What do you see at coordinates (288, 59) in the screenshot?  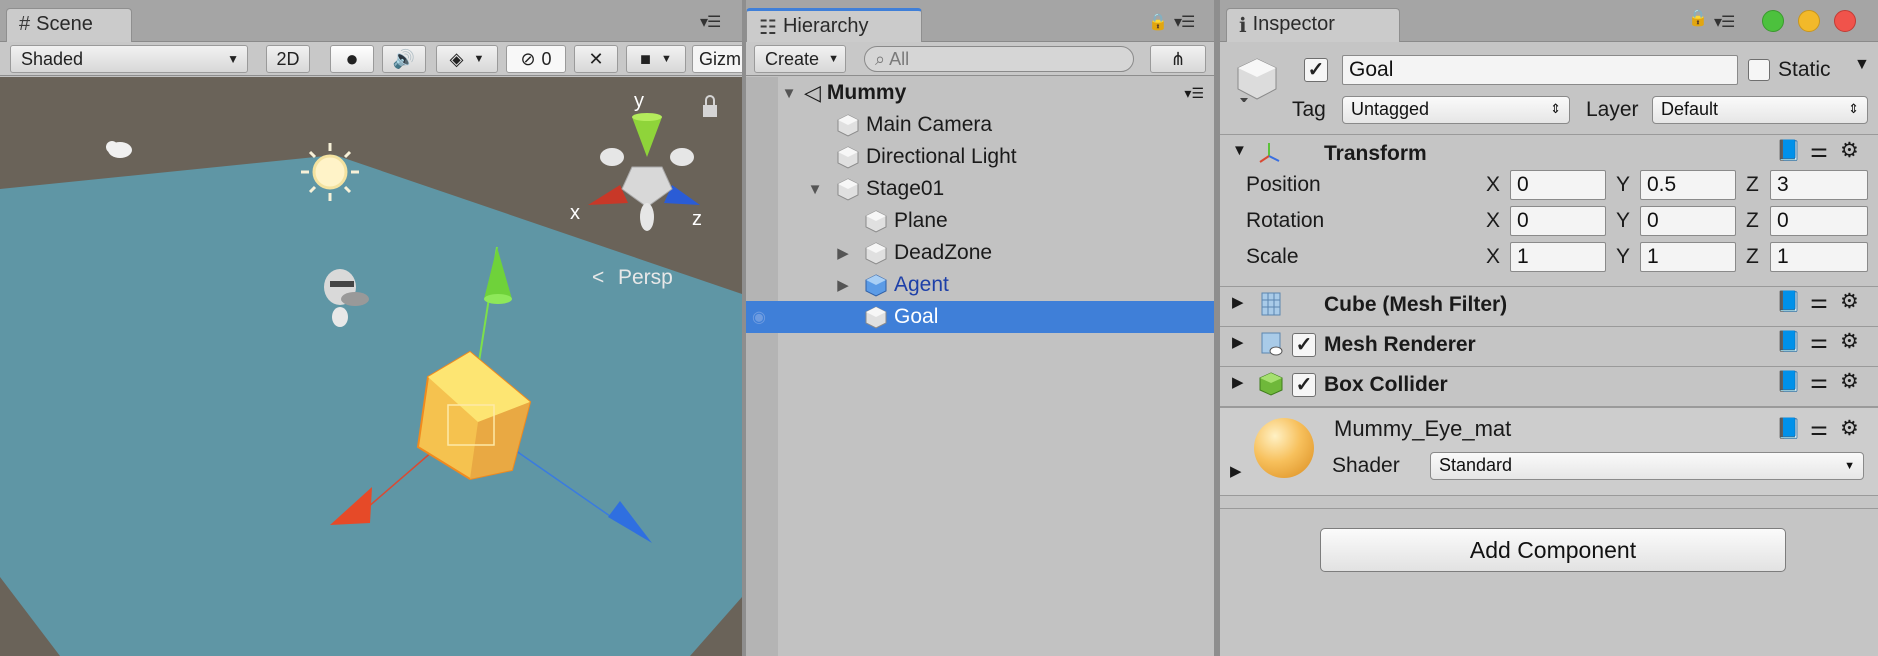 I see `toggle-2d-button: 2D` at bounding box center [288, 59].